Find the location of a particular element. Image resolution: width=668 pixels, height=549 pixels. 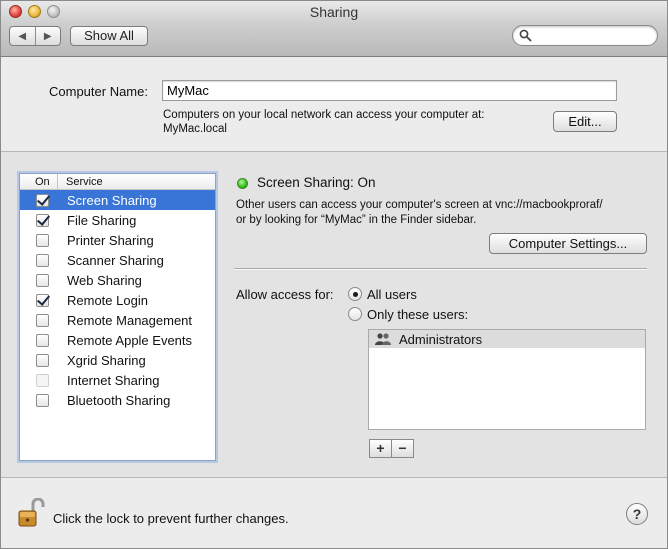

search-field is located at coordinates (585, 35).